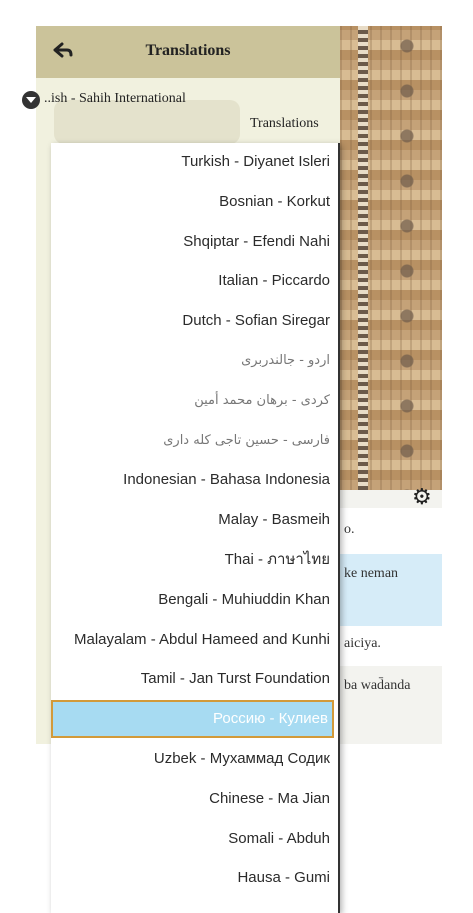  Describe the element at coordinates (192, 878) in the screenshot. I see `translation-option: Hausa - Gumi` at that location.